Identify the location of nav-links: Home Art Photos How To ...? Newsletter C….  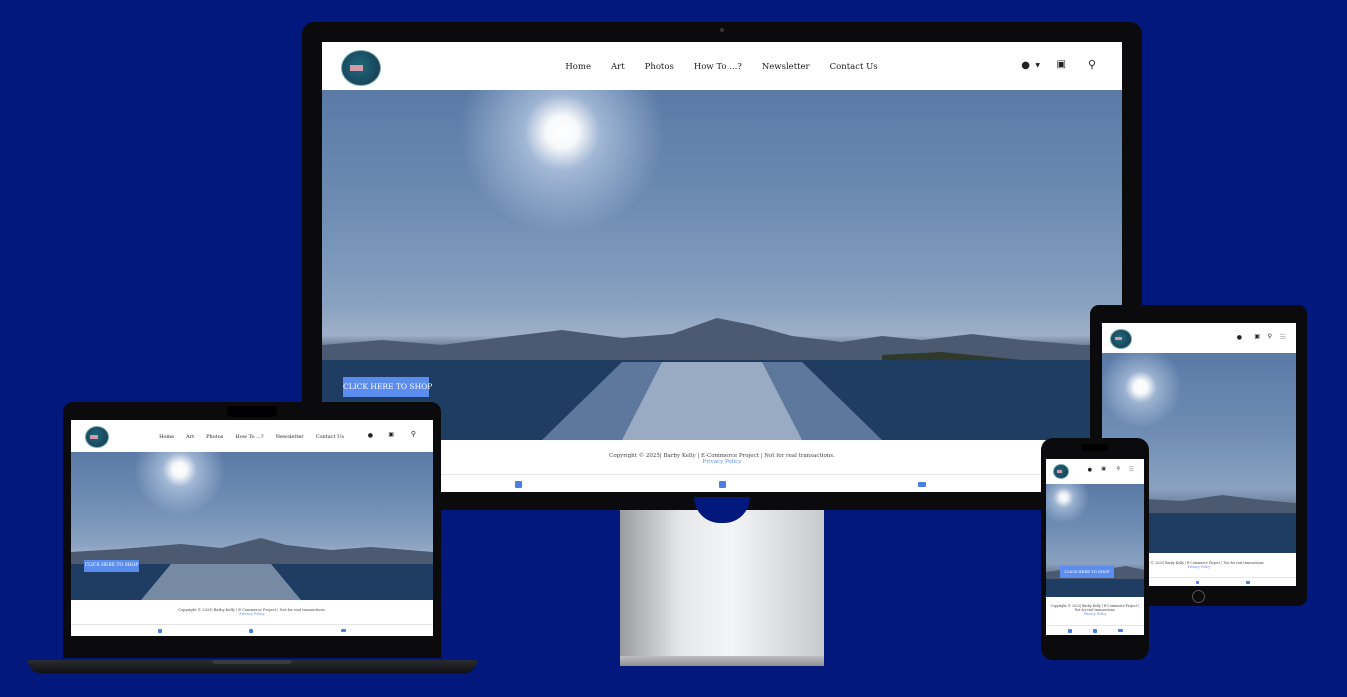
(721, 67).